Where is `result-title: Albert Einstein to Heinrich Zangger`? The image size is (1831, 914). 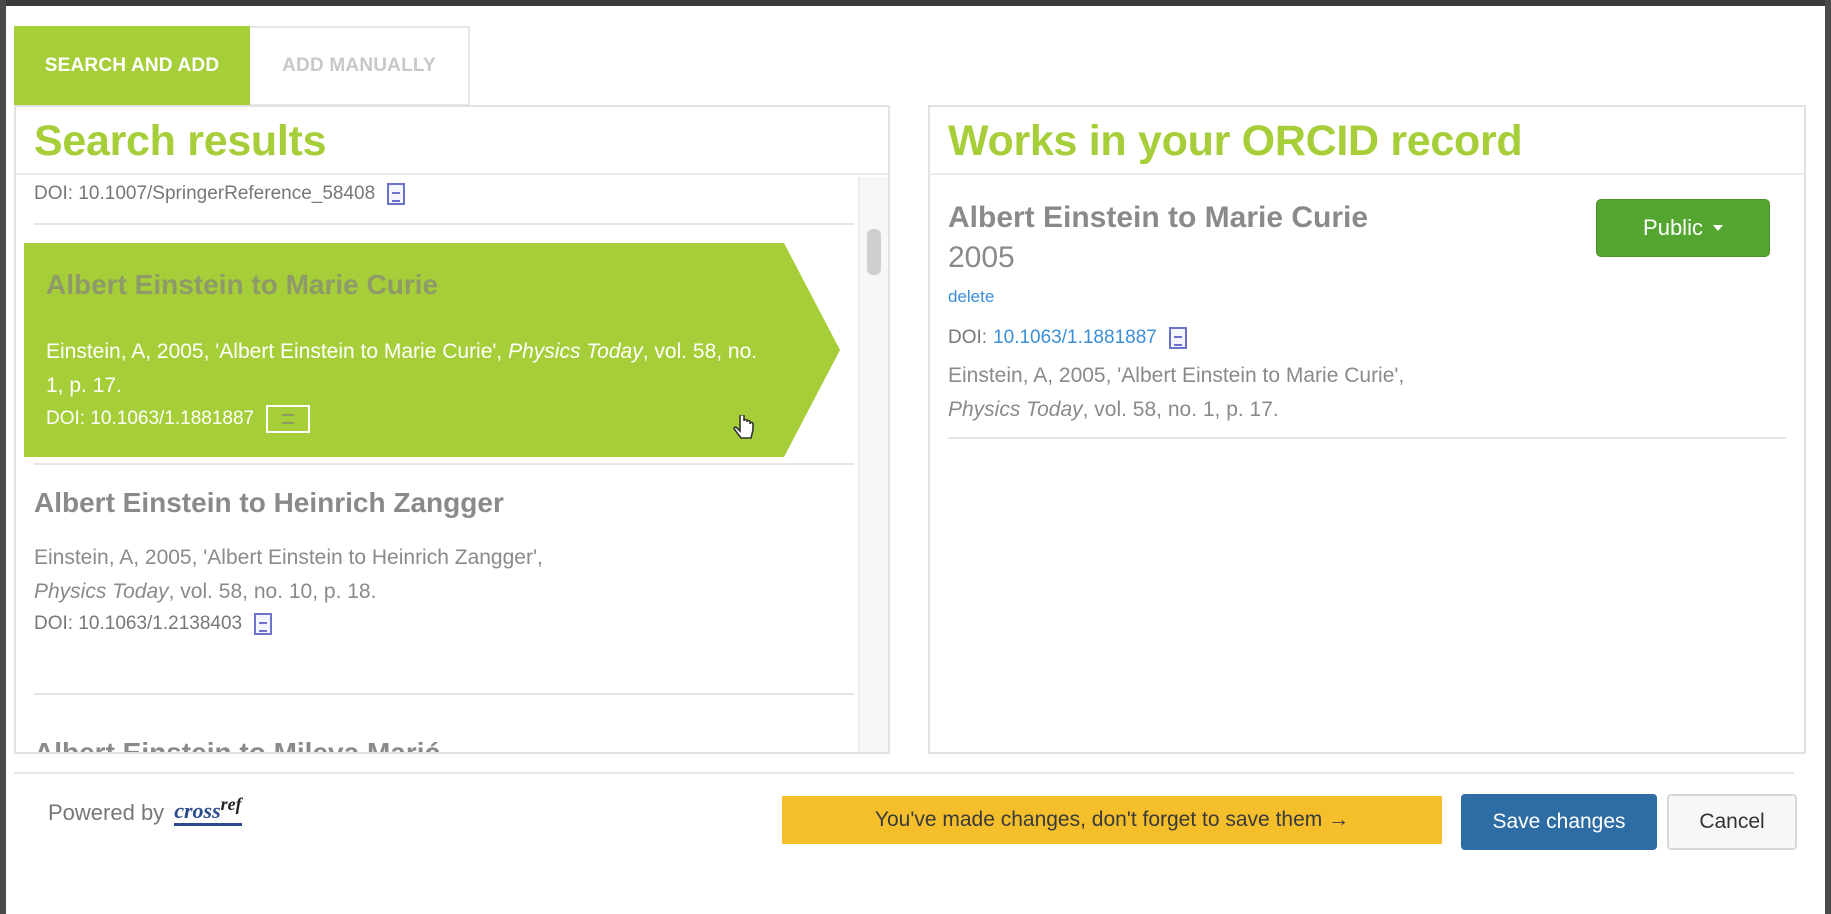 result-title: Albert Einstein to Heinrich Zangger is located at coordinates (269, 502).